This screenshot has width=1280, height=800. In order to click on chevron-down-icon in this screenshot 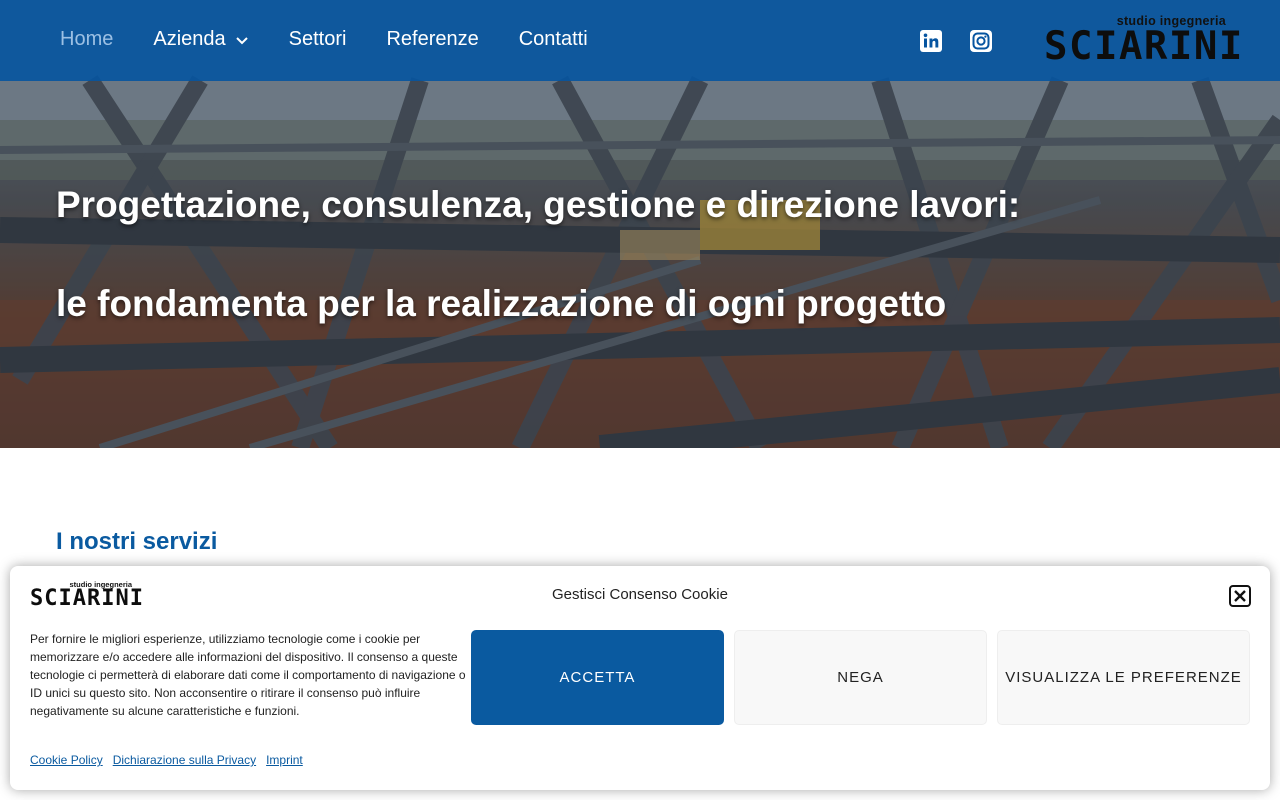, I will do `click(241, 40)`.